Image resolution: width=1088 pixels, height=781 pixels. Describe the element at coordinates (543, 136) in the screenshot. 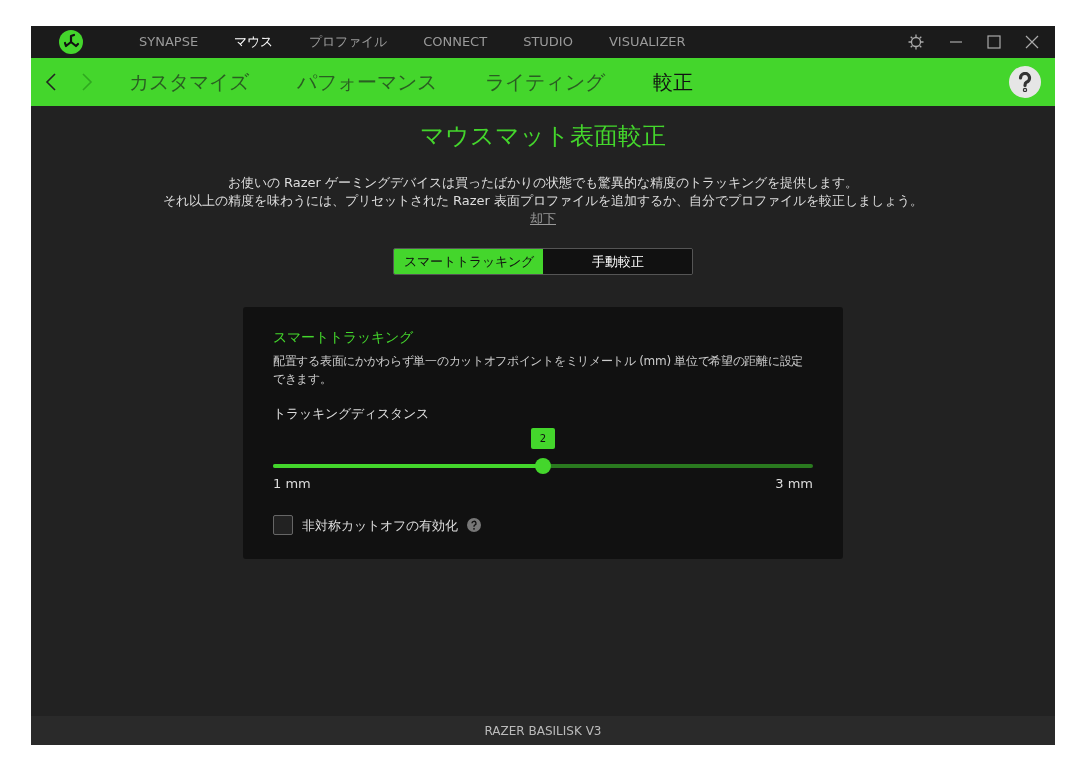

I see `page-title: マウスマット表面較正` at that location.